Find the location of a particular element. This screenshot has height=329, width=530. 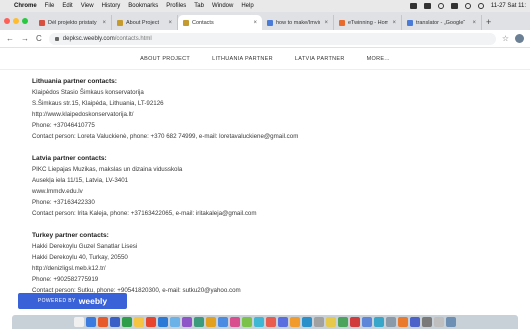

clock: 11-27 Sat 11: is located at coordinates (508, 6).